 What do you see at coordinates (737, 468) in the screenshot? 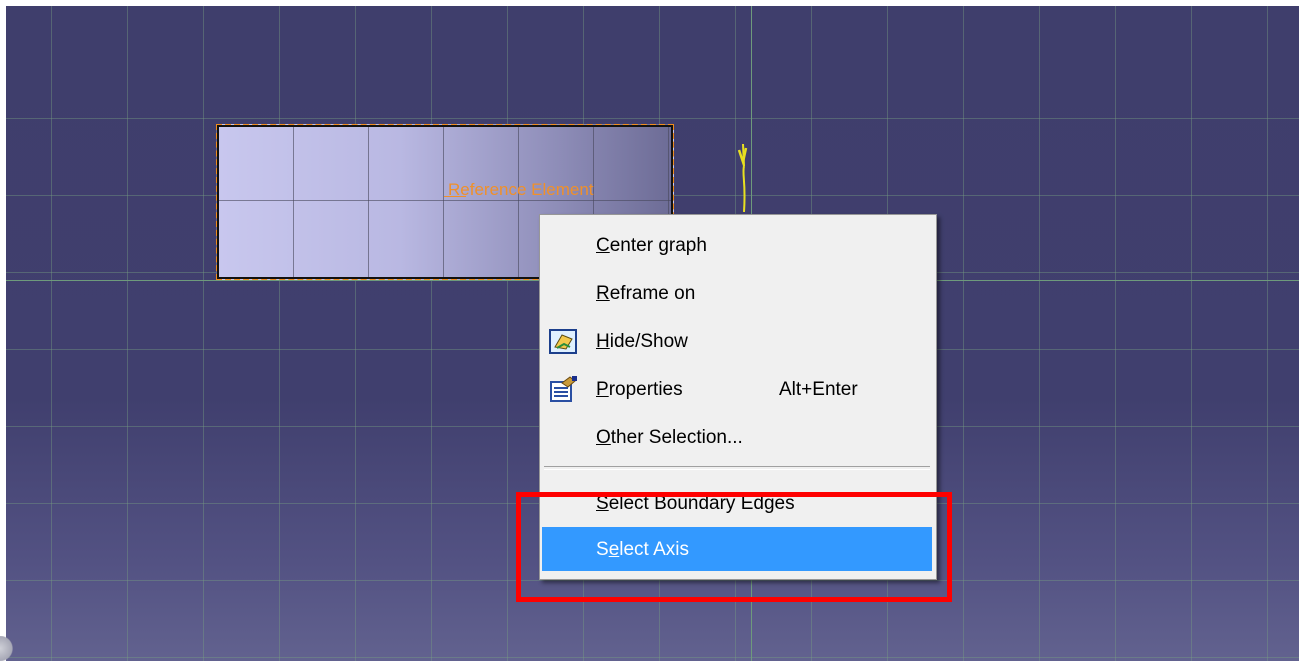
I see `menu-separator` at bounding box center [737, 468].